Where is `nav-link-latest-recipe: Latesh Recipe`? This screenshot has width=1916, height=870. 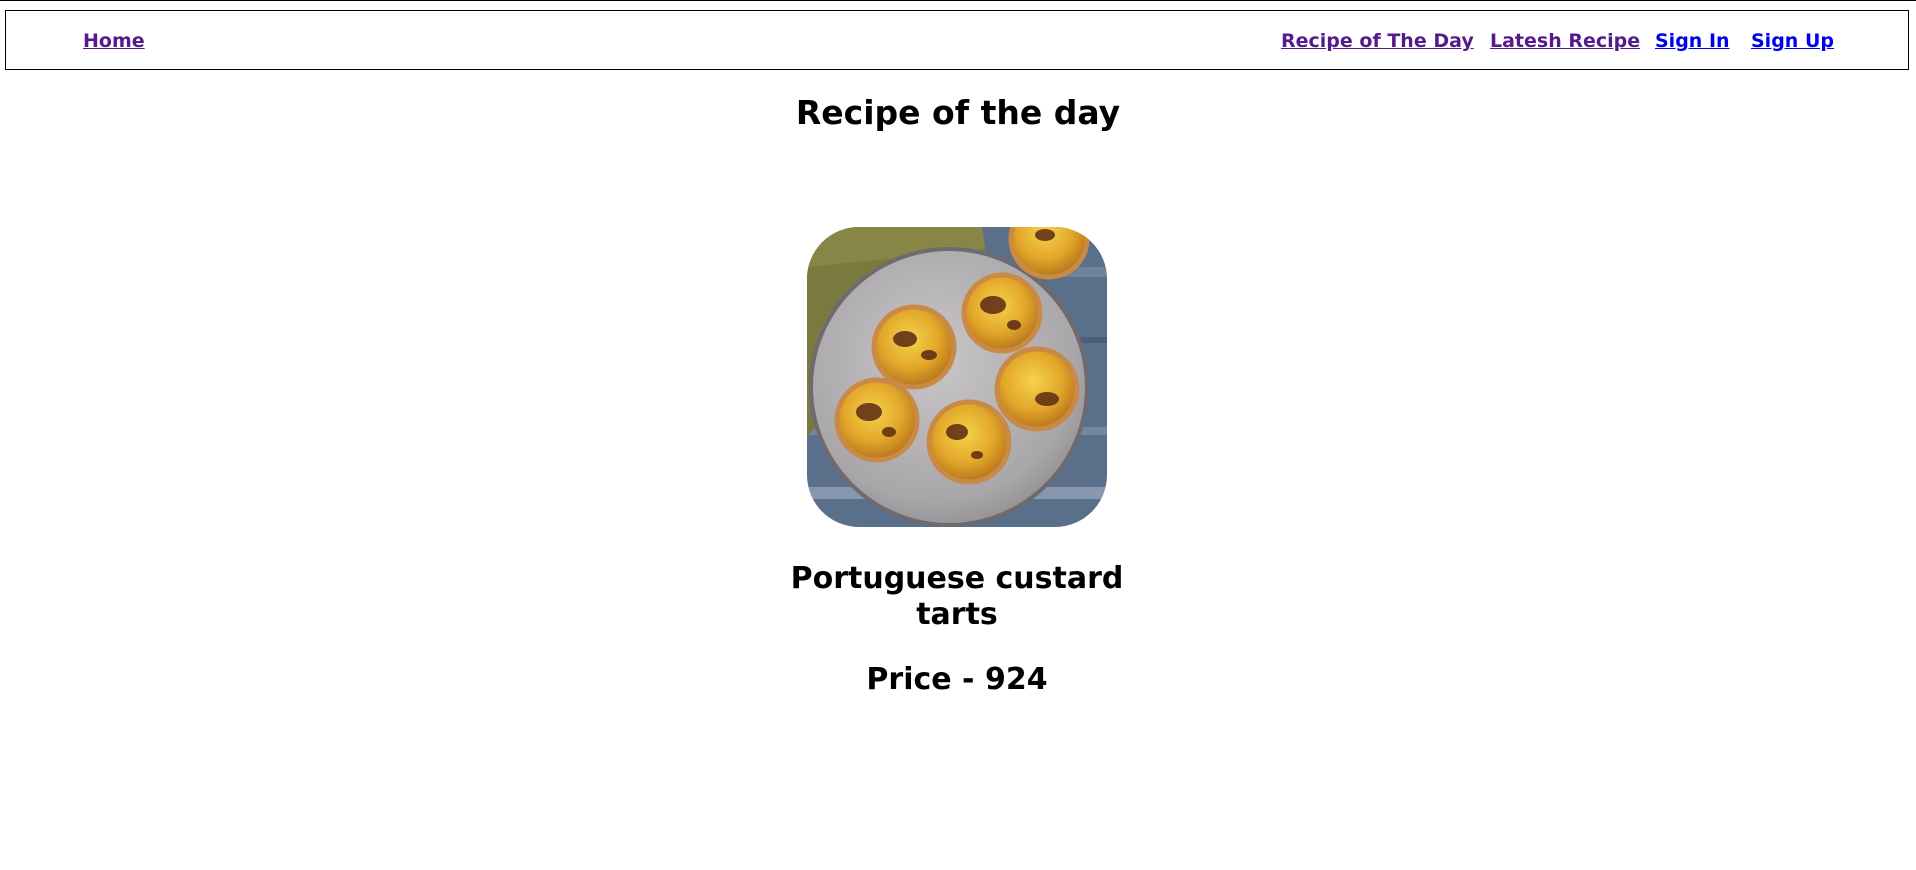
nav-link-latest-recipe: Latesh Recipe is located at coordinates (1565, 41).